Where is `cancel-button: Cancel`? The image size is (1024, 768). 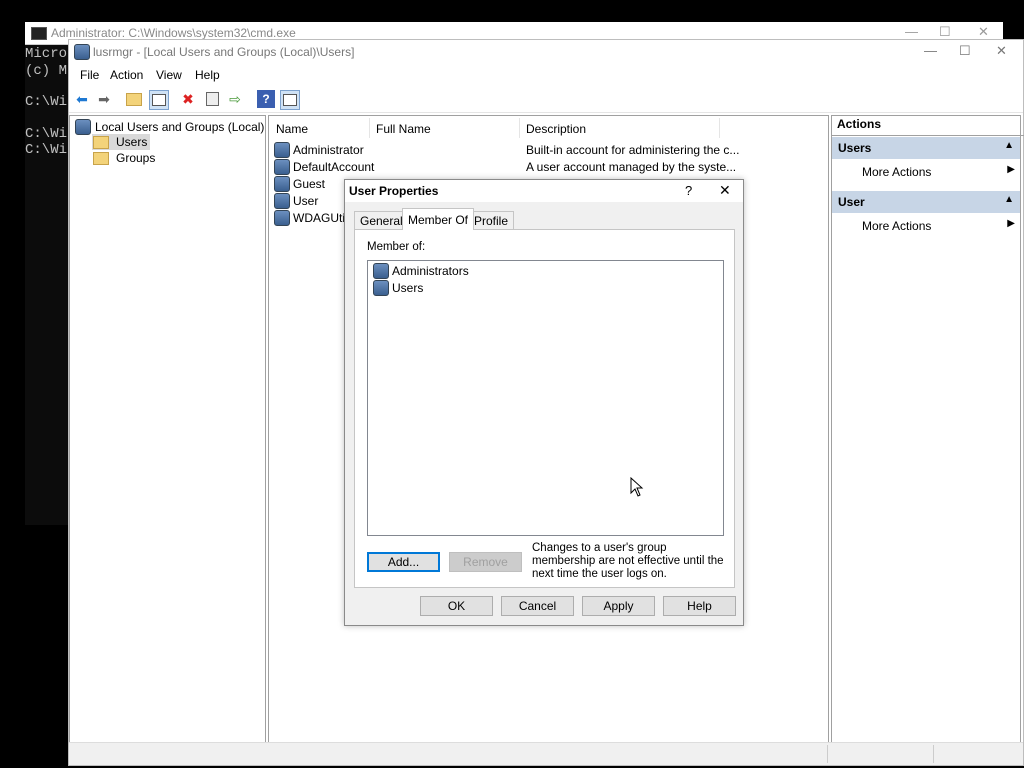
cancel-button: Cancel is located at coordinates (537, 606).